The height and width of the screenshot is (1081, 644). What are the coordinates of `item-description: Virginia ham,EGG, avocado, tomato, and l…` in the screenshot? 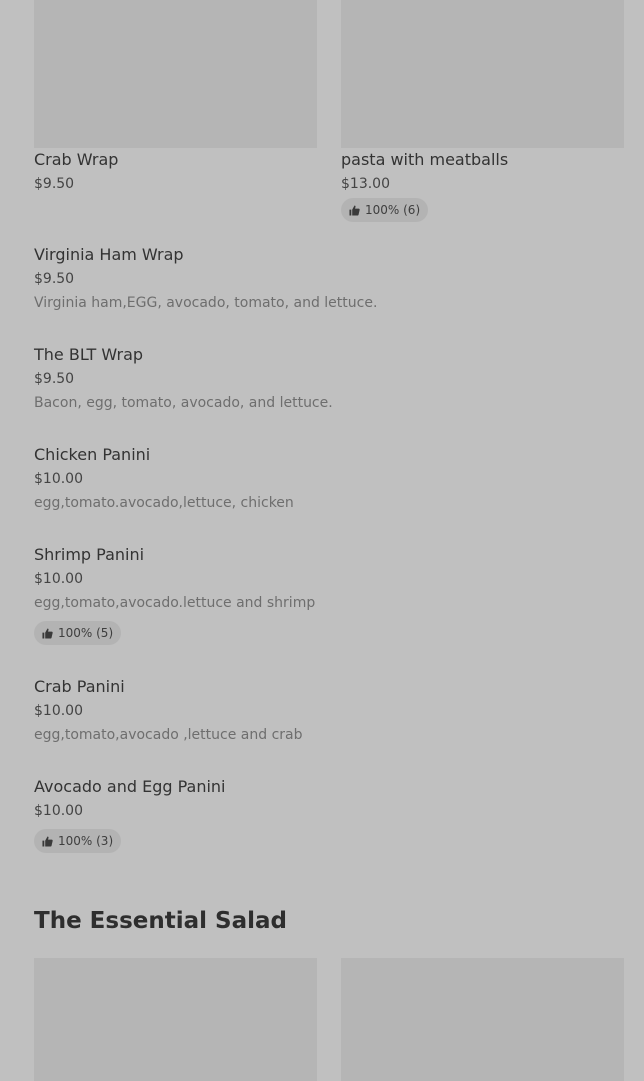 It's located at (206, 303).